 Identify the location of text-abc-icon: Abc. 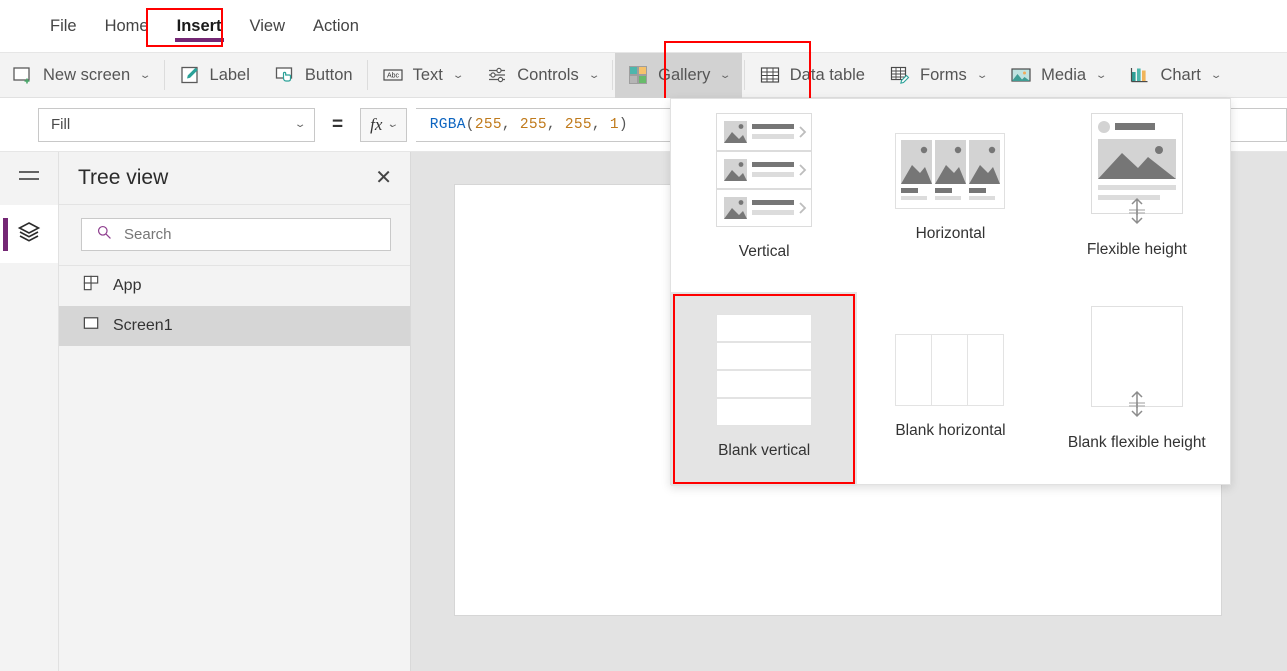
(393, 75).